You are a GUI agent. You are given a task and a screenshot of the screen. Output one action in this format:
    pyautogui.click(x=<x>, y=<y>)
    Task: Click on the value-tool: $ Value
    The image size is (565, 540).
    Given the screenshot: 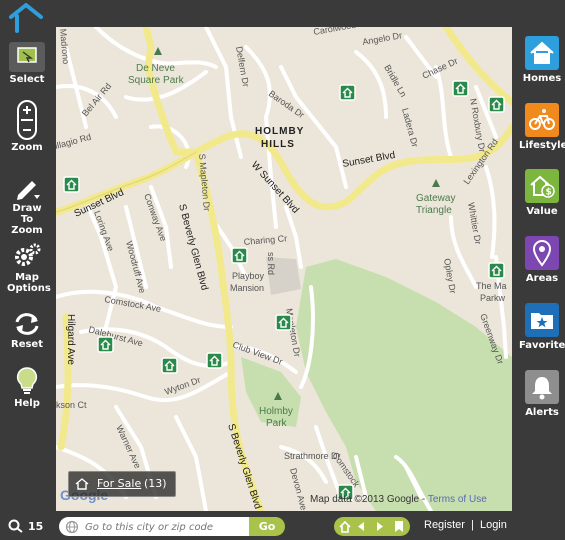 What is the action you would take?
    pyautogui.click(x=542, y=193)
    